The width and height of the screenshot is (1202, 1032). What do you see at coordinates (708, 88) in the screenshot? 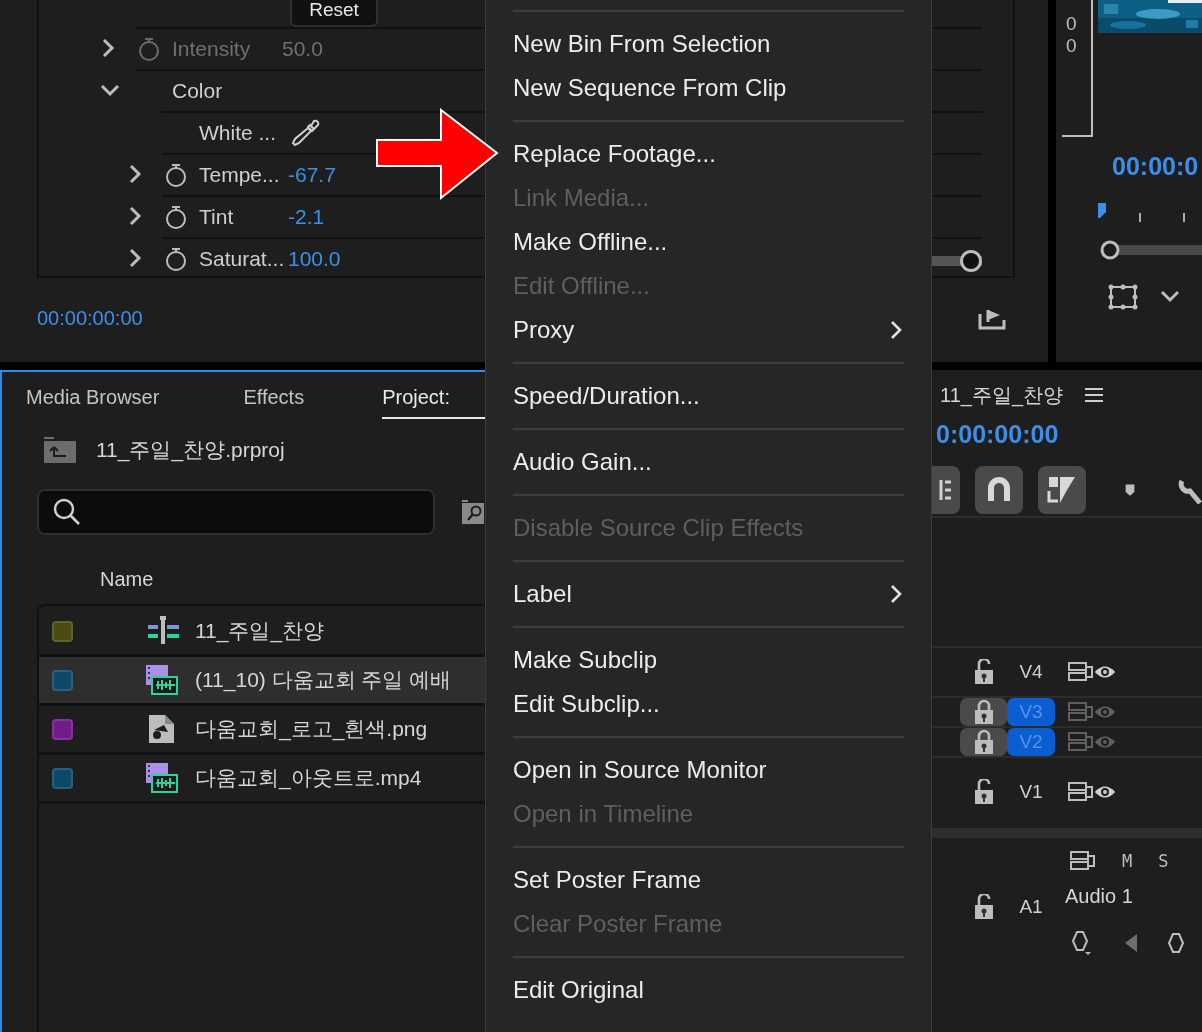
I see `menu-item: New Sequence From Clip` at bounding box center [708, 88].